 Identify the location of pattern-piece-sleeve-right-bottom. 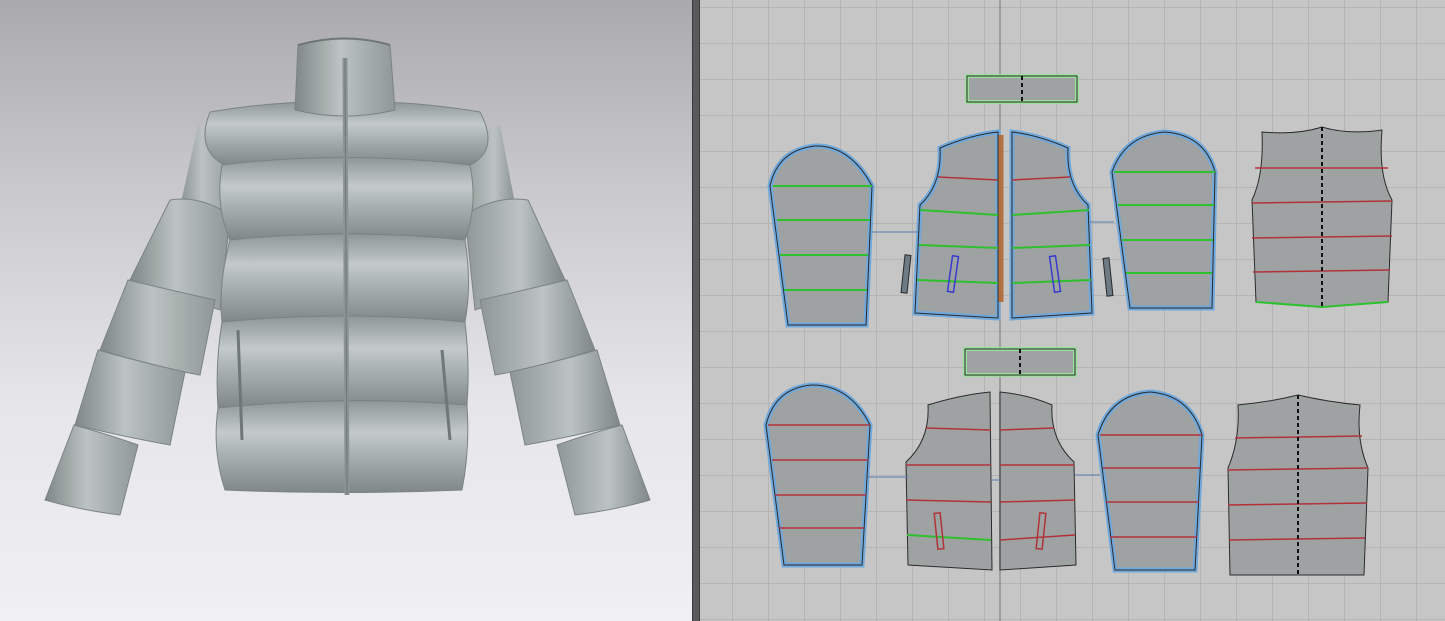
(1150, 481).